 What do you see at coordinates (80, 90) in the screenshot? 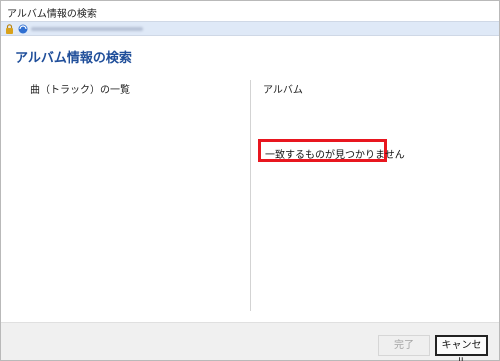
I see `track-list-header: 曲（トラック）の一覧` at bounding box center [80, 90].